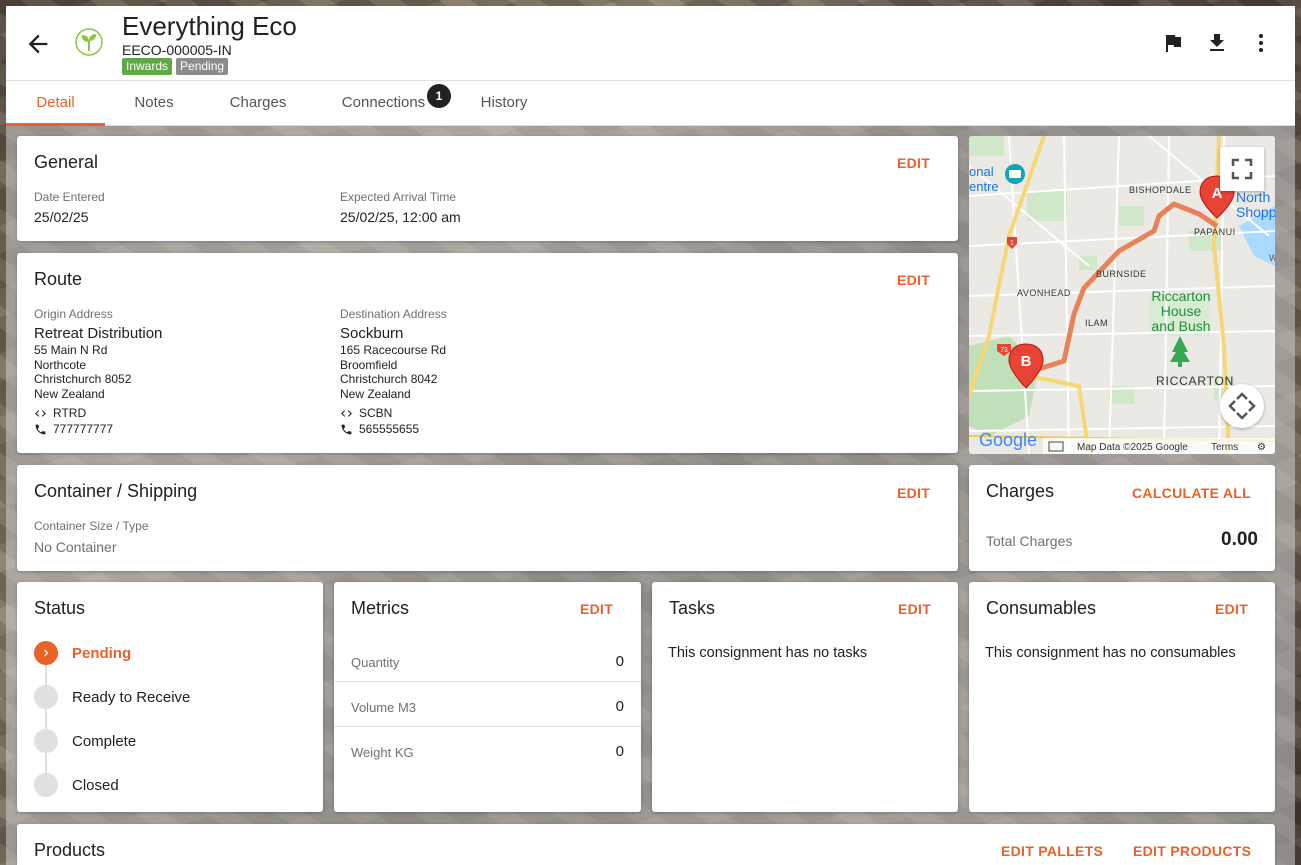  I want to click on pan-arrows-icon, so click(1242, 406).